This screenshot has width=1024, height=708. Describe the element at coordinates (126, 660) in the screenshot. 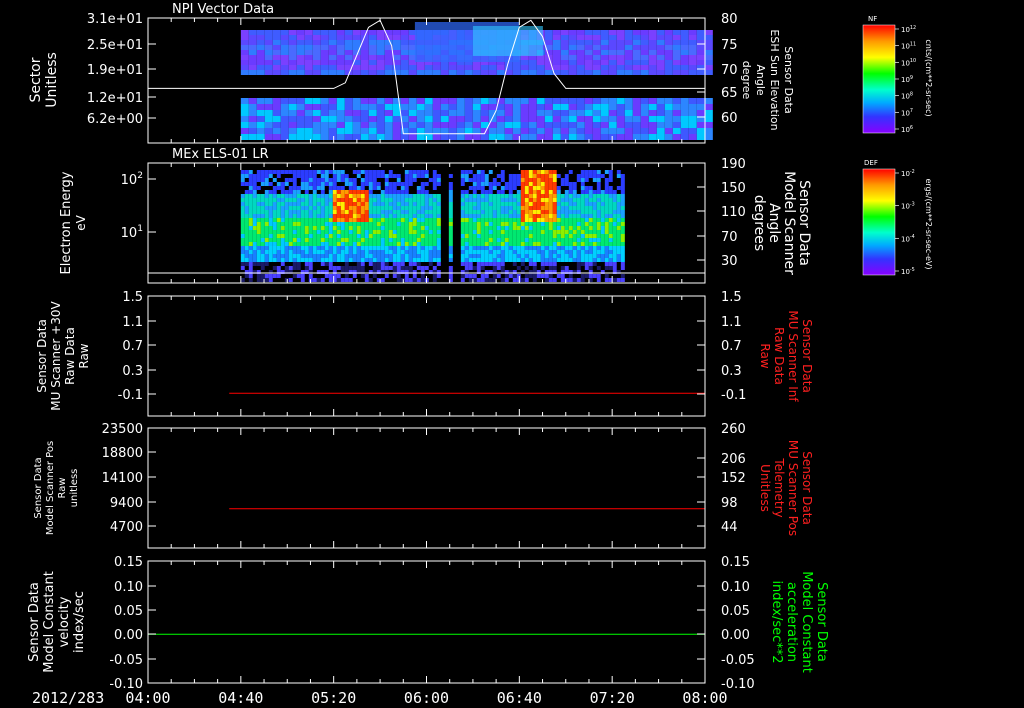

I see `ytick-left-label: -0.05` at that location.